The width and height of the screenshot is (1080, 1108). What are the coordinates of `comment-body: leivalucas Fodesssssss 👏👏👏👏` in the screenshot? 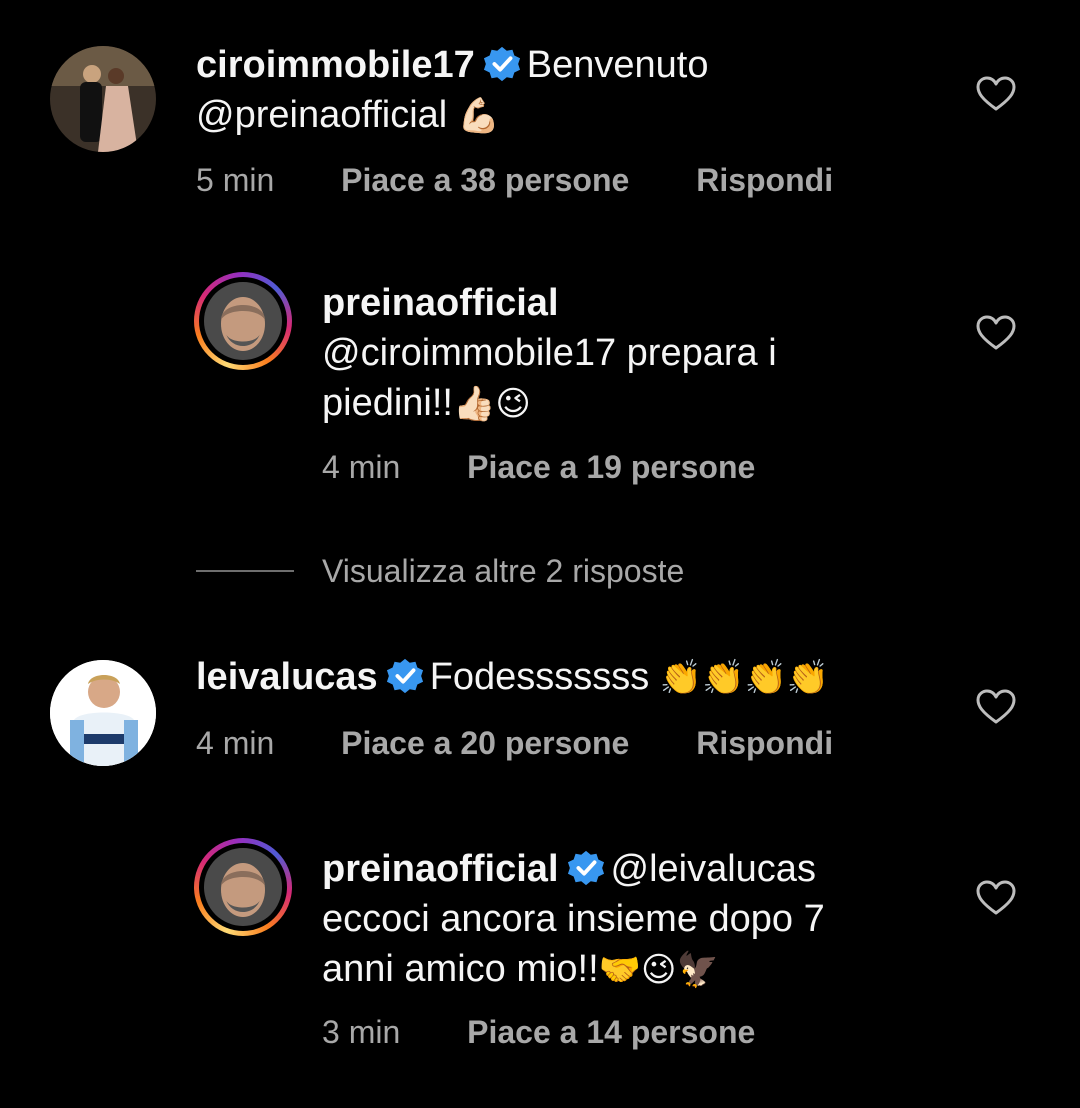 It's located at (512, 677).